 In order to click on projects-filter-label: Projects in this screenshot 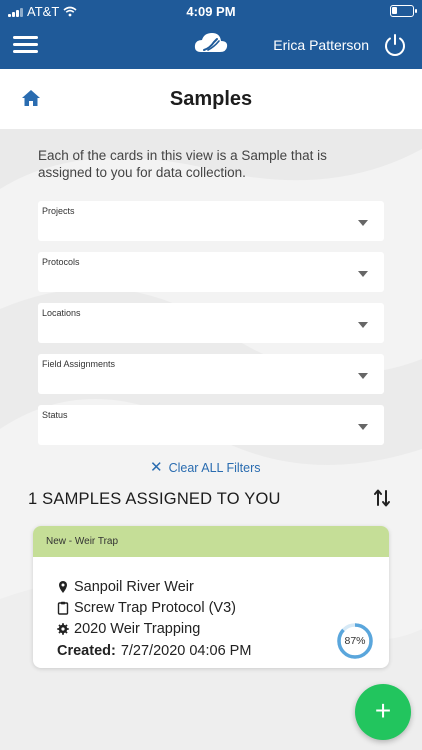, I will do `click(58, 211)`.